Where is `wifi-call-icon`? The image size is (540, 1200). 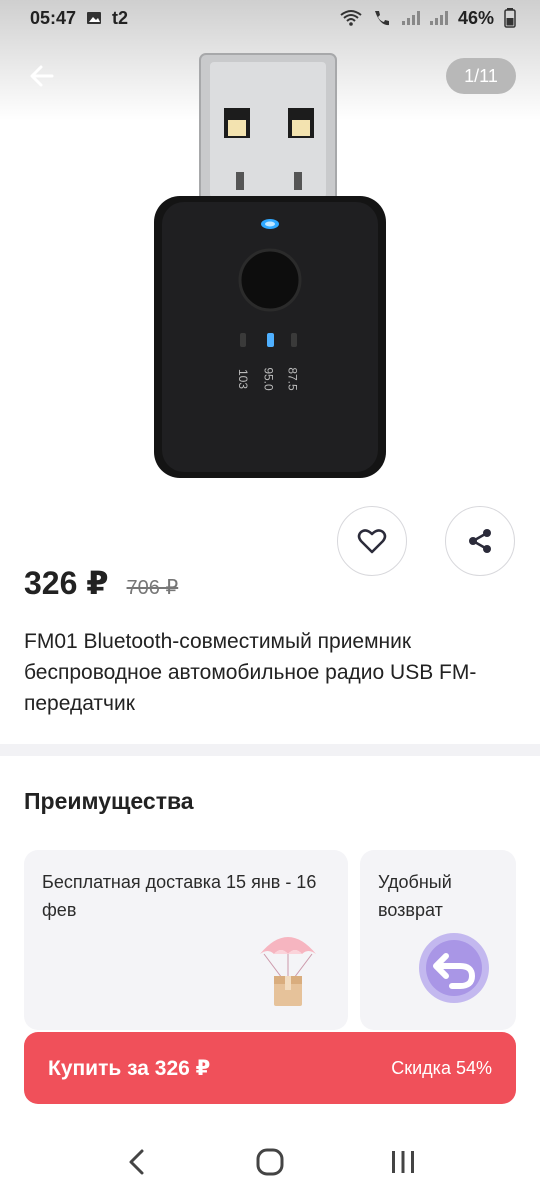 wifi-call-icon is located at coordinates (381, 18).